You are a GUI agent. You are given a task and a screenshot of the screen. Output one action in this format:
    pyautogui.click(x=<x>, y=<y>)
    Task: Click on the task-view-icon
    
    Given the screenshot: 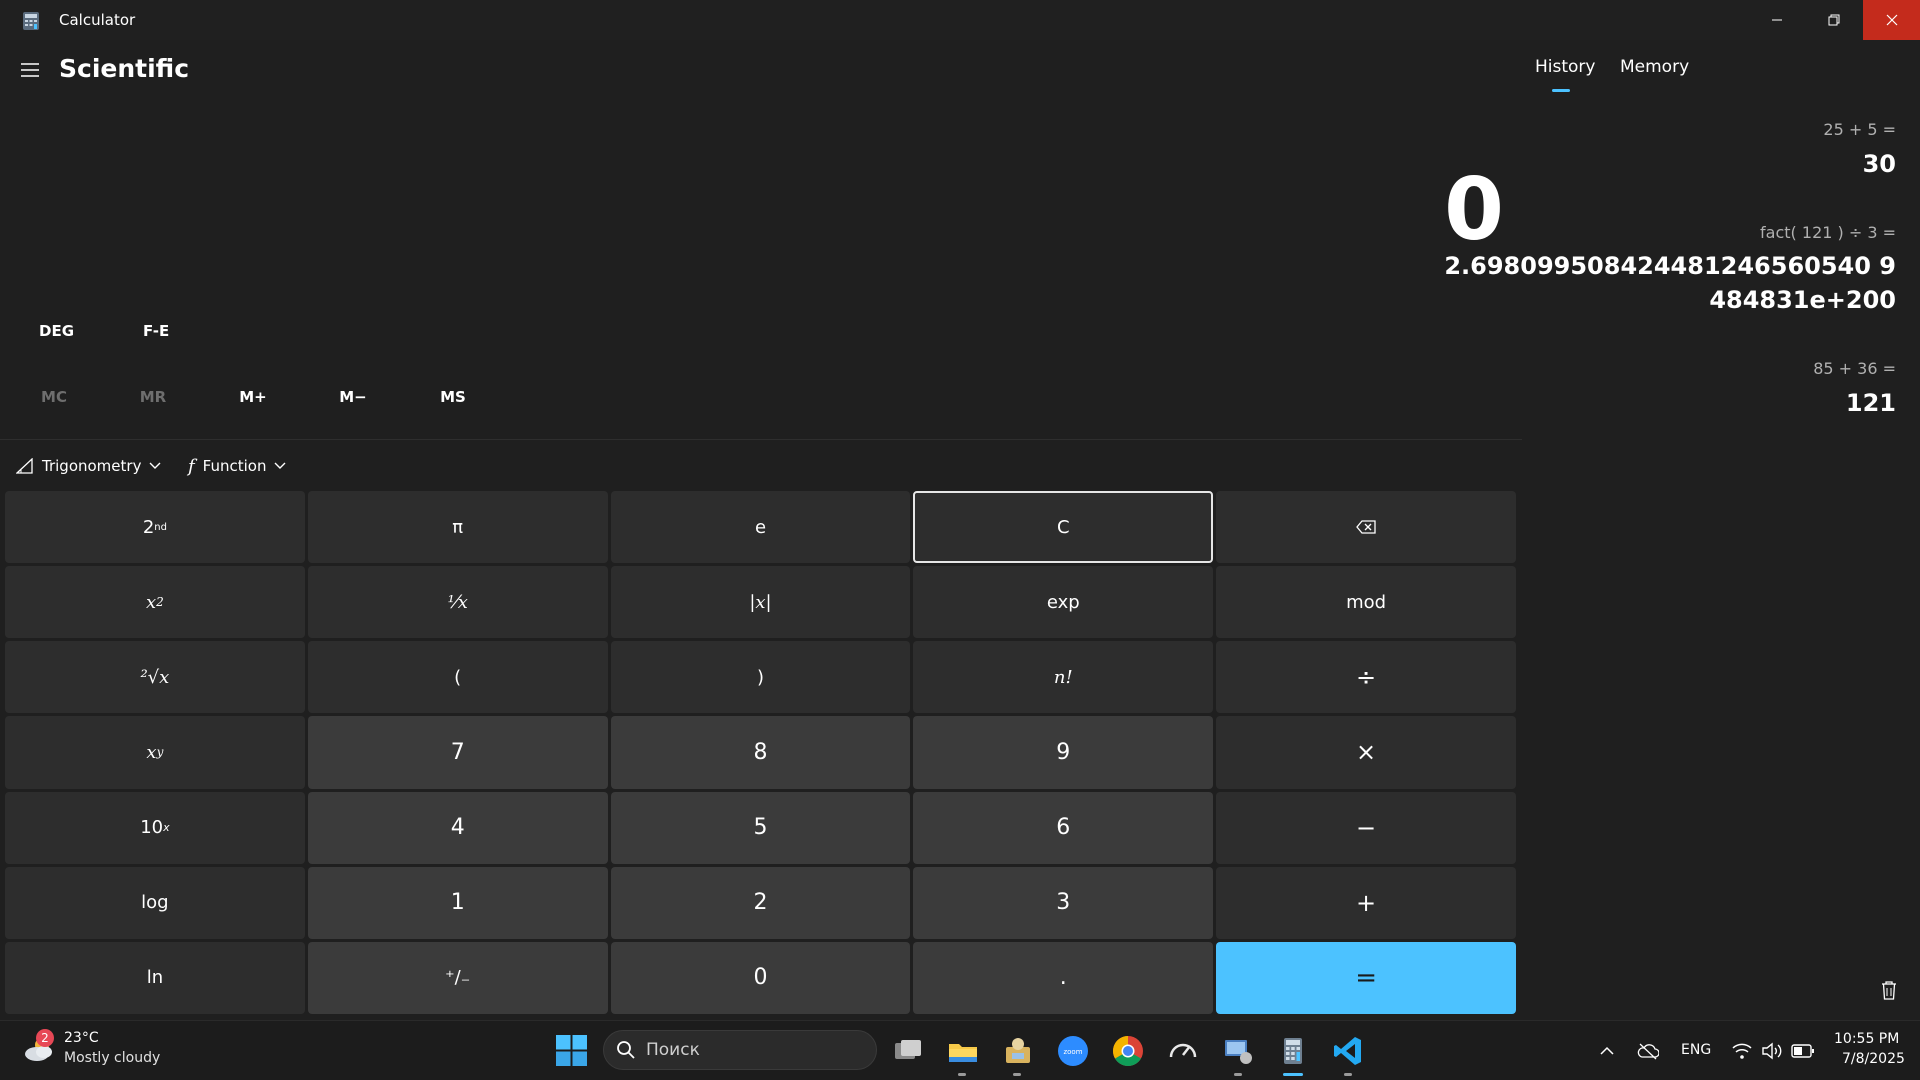 What is the action you would take?
    pyautogui.click(x=908, y=1051)
    